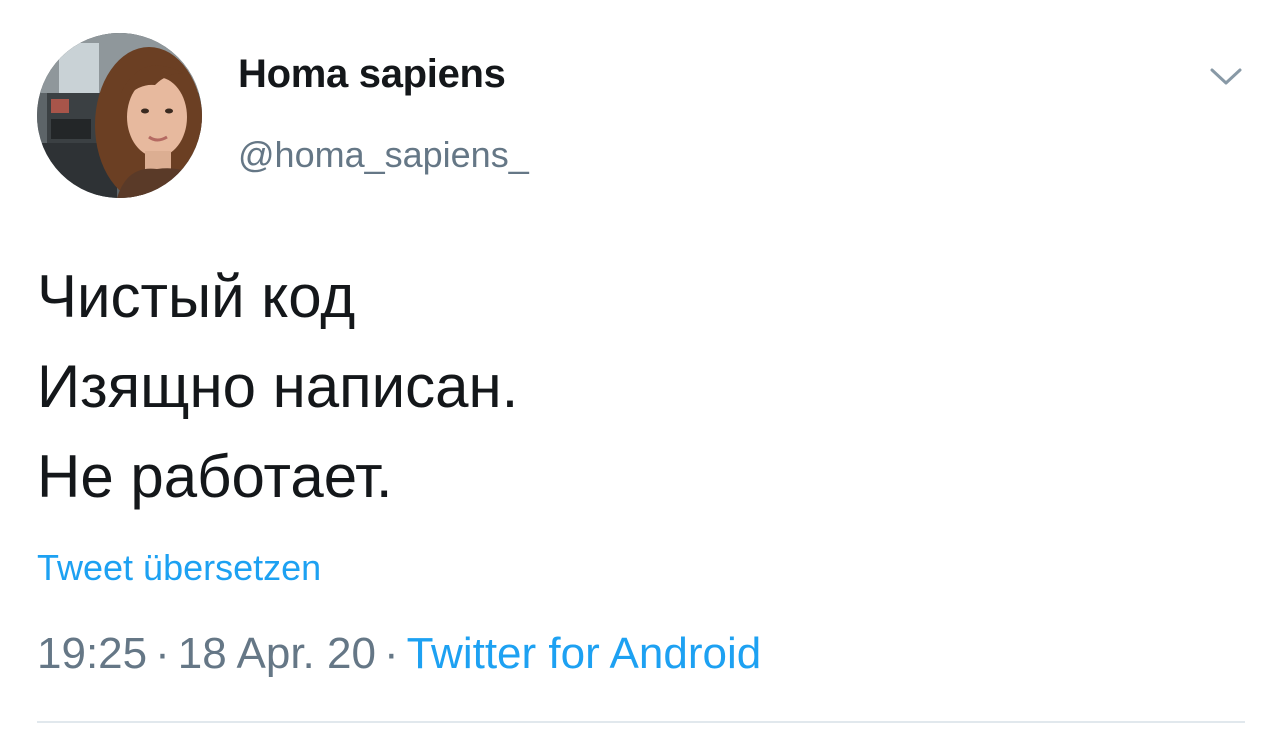 This screenshot has width=1280, height=731. What do you see at coordinates (641, 722) in the screenshot?
I see `divider` at bounding box center [641, 722].